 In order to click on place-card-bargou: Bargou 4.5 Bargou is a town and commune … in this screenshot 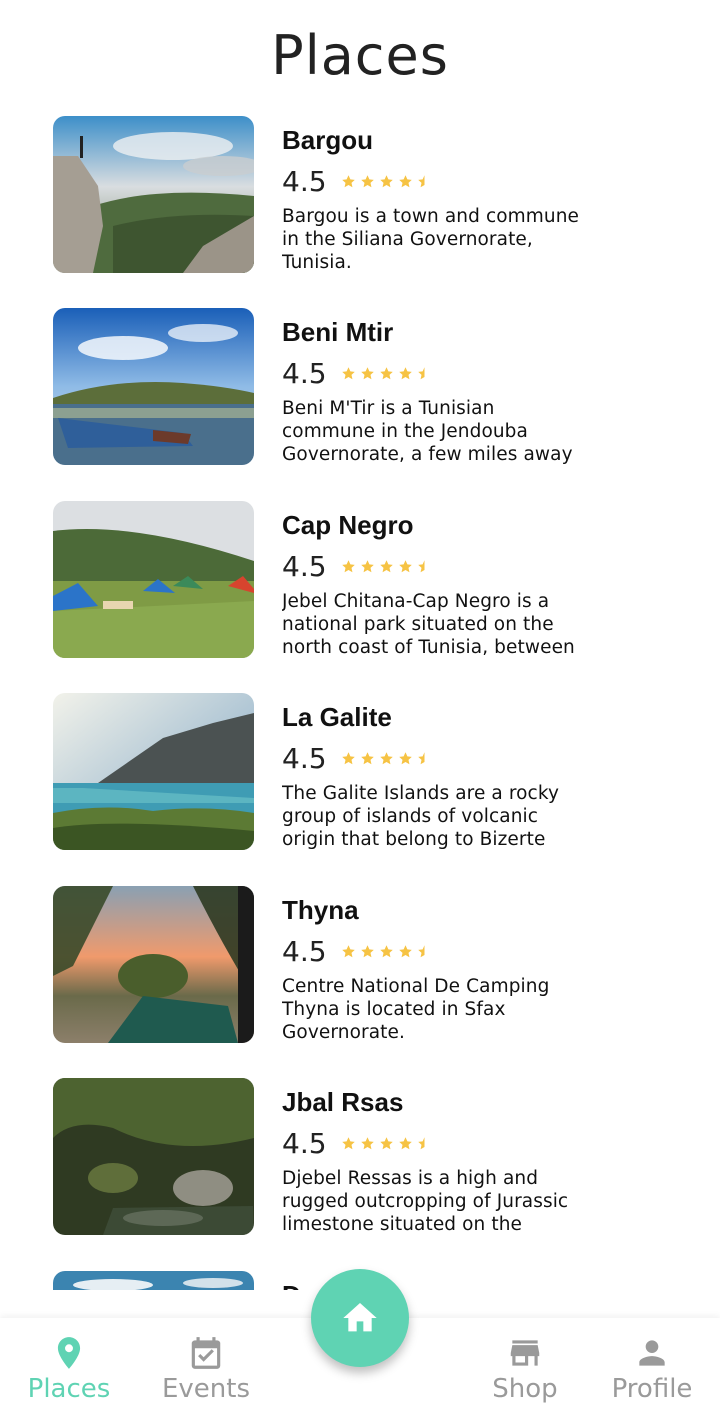, I will do `click(333, 194)`.